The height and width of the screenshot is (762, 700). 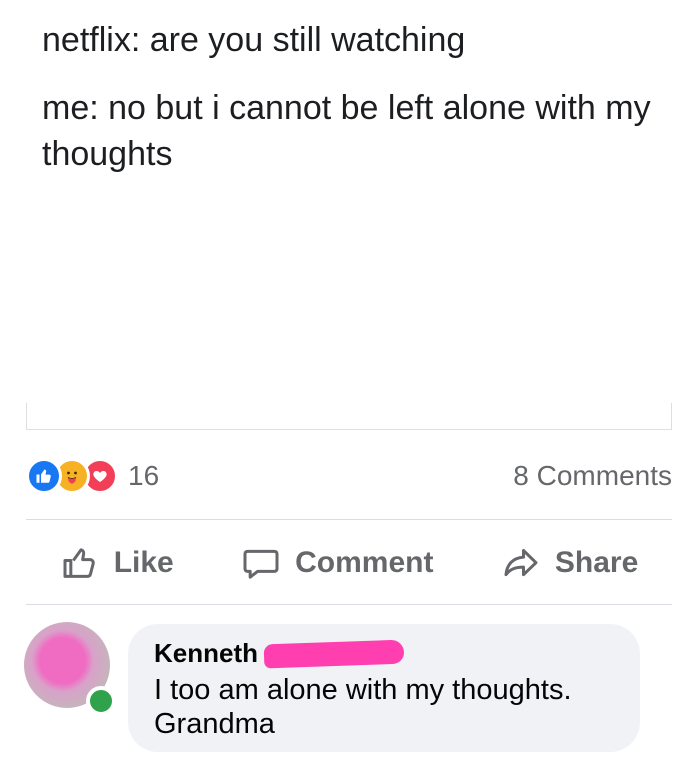 I want to click on share-label: Share, so click(x=596, y=562).